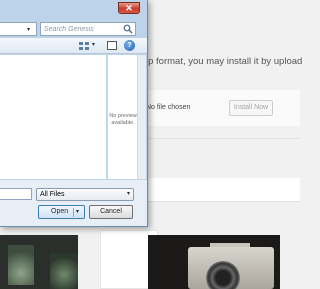 Image resolution: width=320 pixels, height=289 pixels. What do you see at coordinates (111, 212) in the screenshot?
I see `cancel-button: Cancel` at bounding box center [111, 212].